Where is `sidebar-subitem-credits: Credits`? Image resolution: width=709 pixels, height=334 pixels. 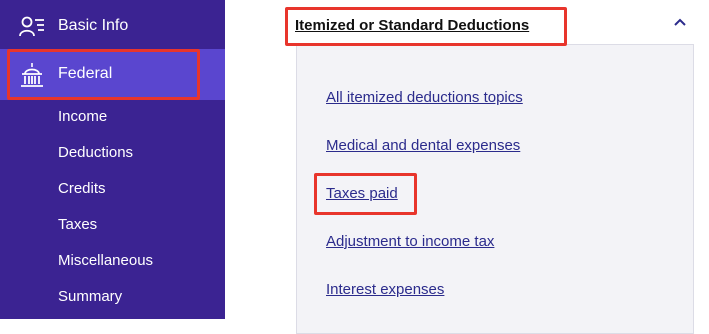
sidebar-subitem-credits: Credits is located at coordinates (82, 188).